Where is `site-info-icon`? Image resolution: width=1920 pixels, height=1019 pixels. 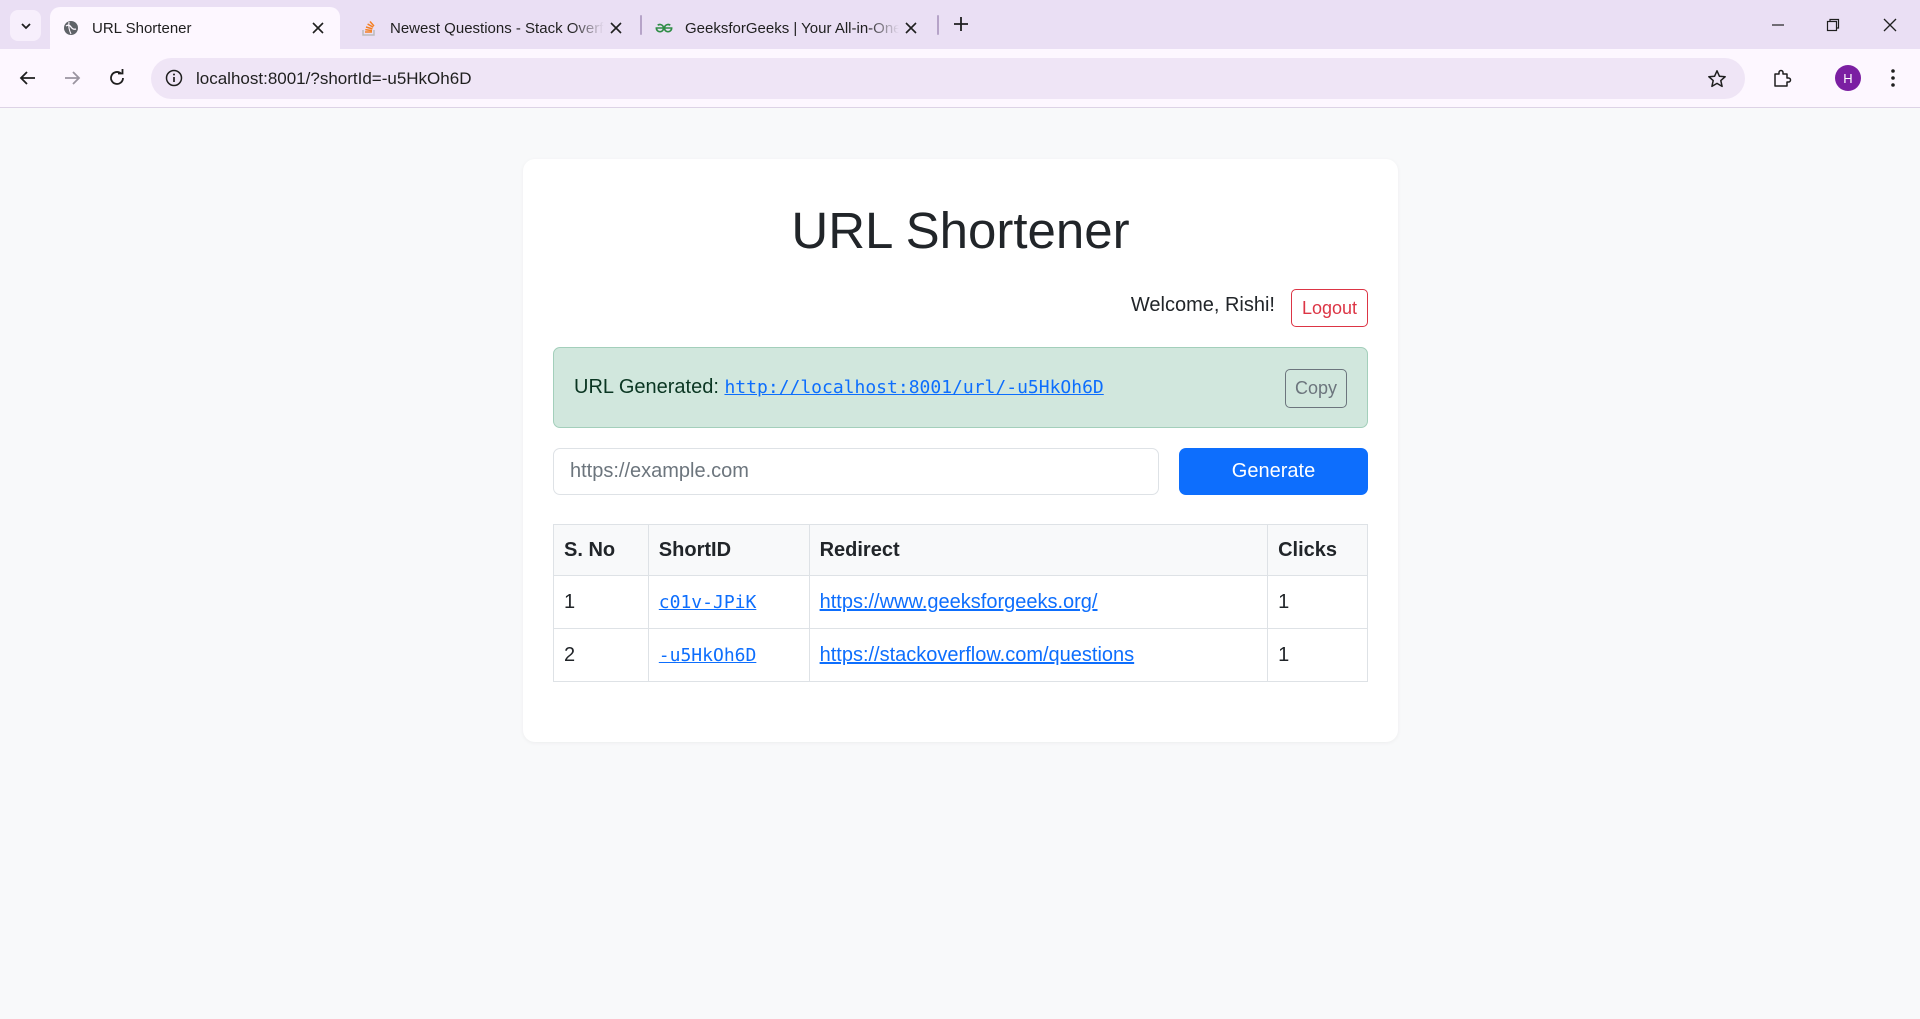
site-info-icon is located at coordinates (174, 78).